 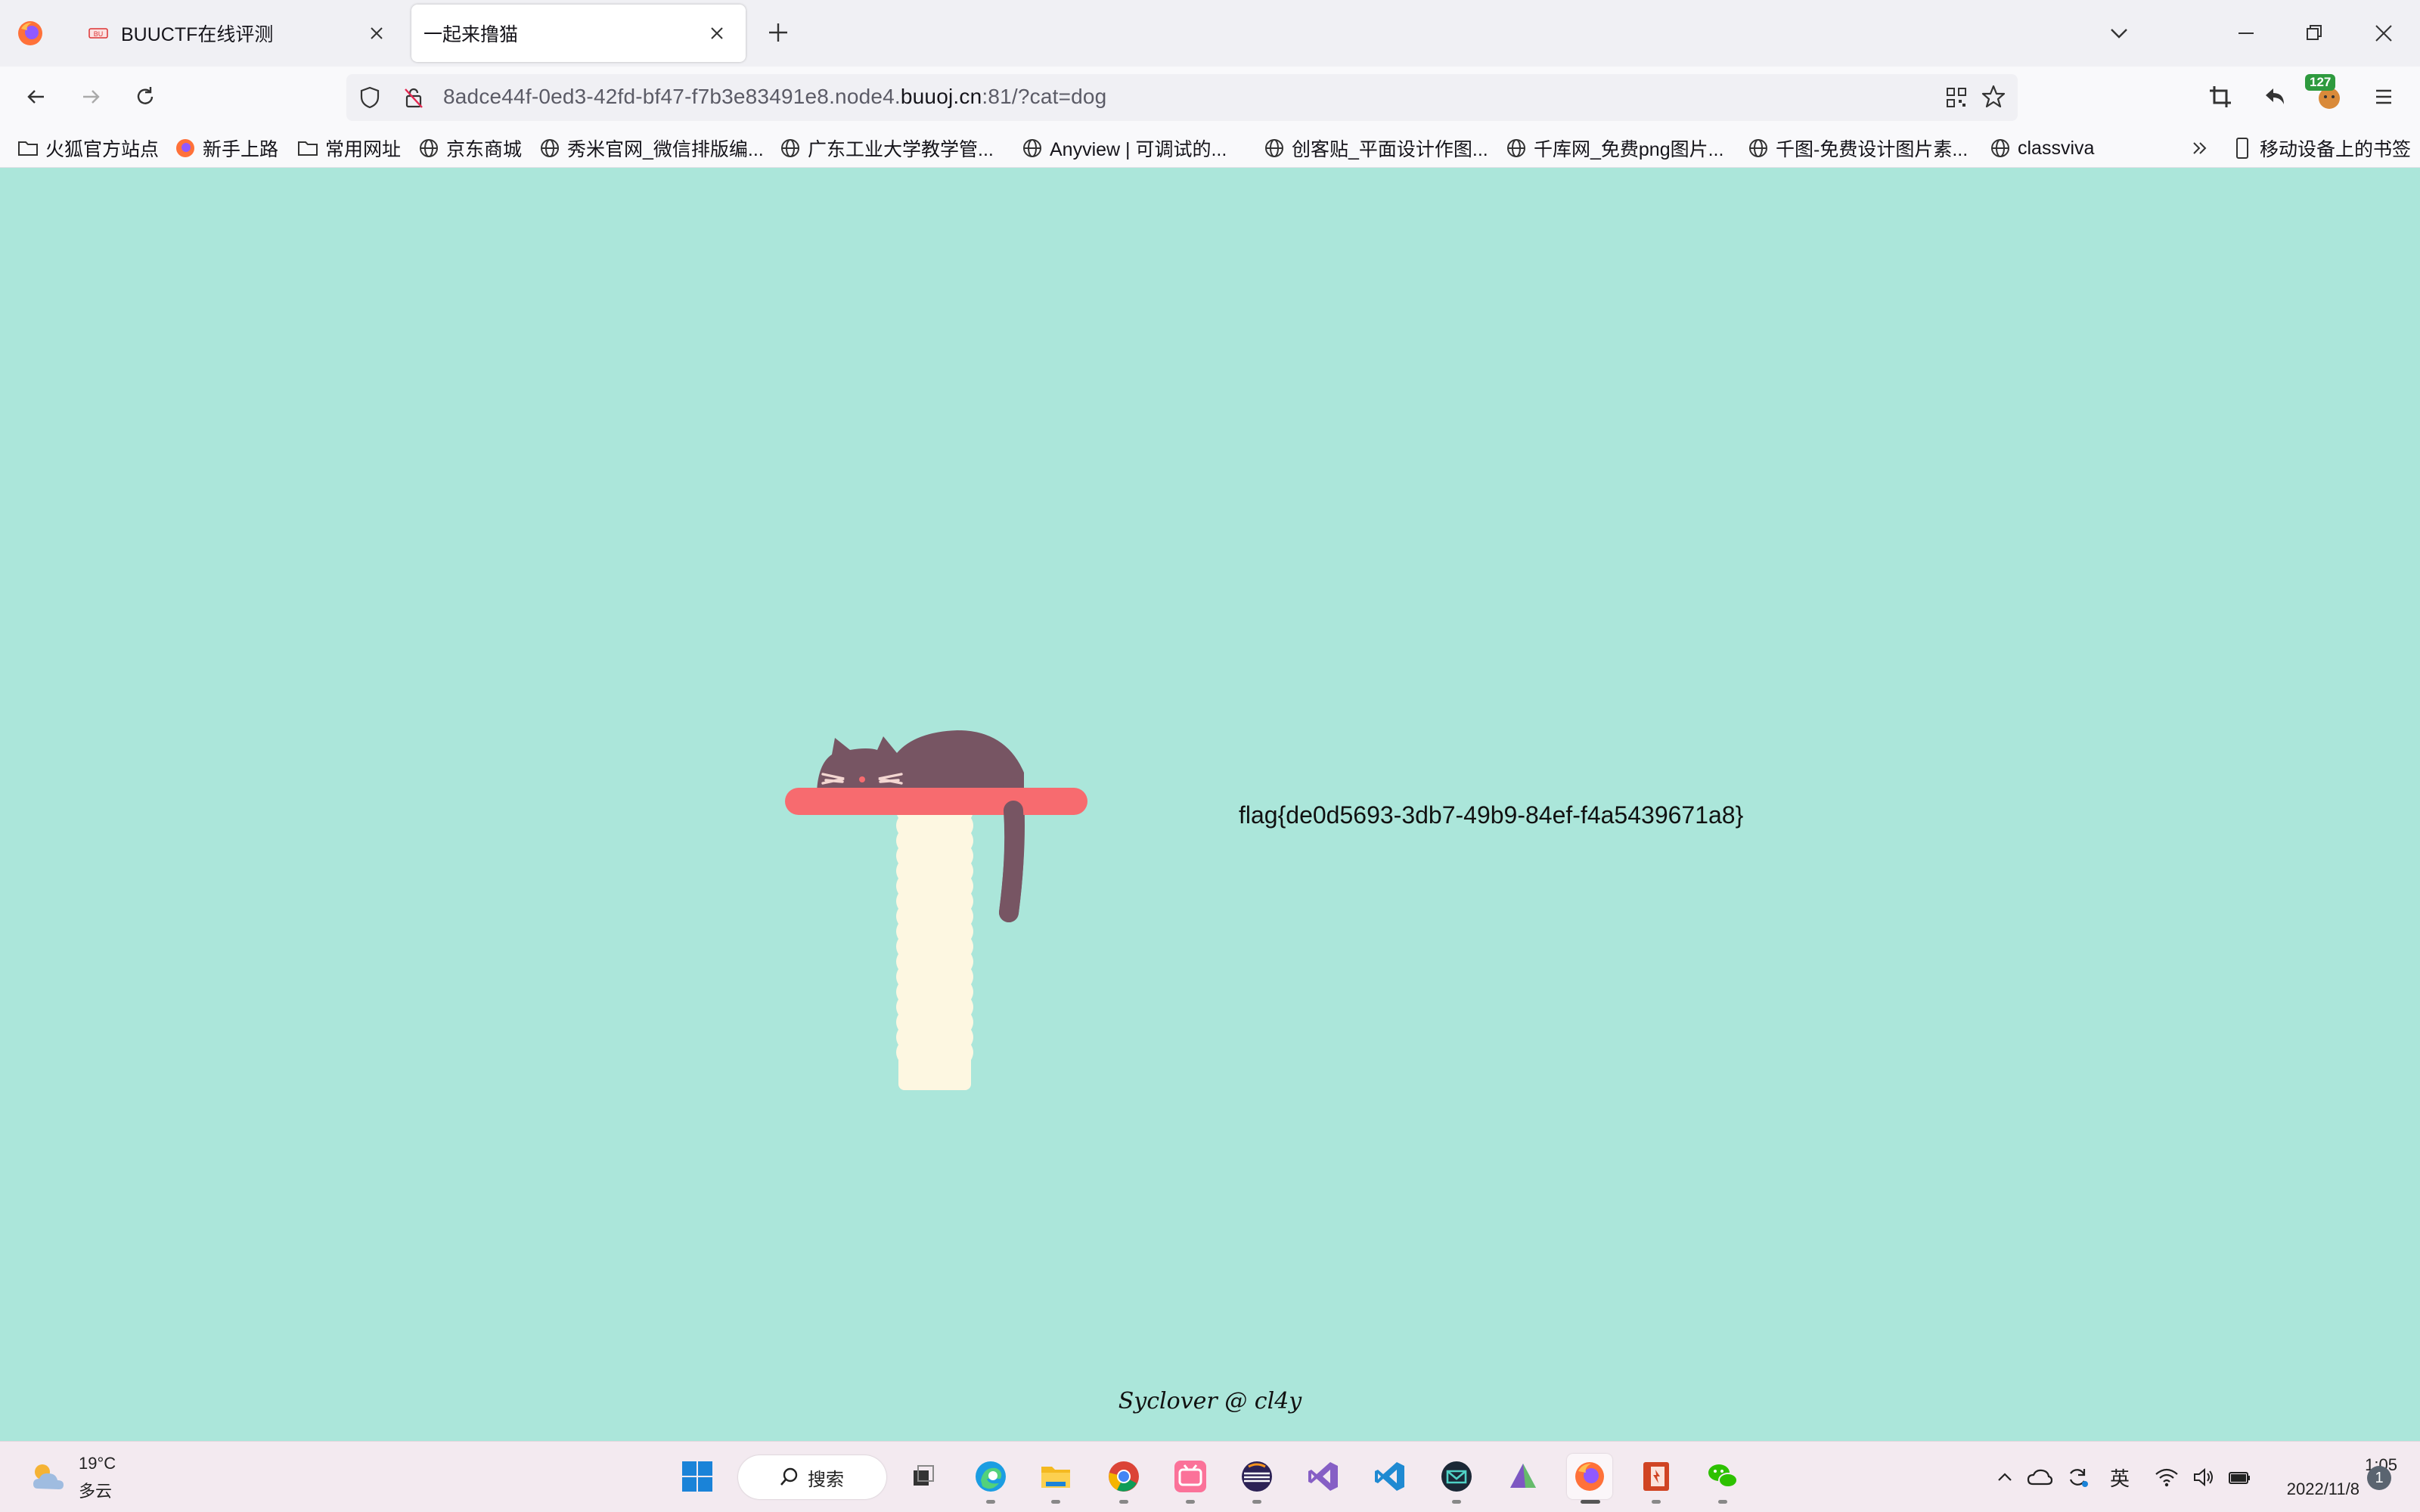 What do you see at coordinates (102, 149) in the screenshot?
I see `bookmark-label: 火狐官方站点` at bounding box center [102, 149].